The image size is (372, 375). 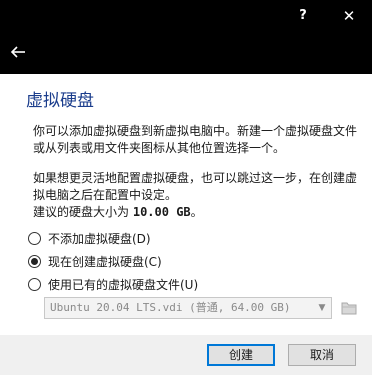 I want to click on recommended-size-prefix: 建议的硬盘大小为, so click(x=81, y=212).